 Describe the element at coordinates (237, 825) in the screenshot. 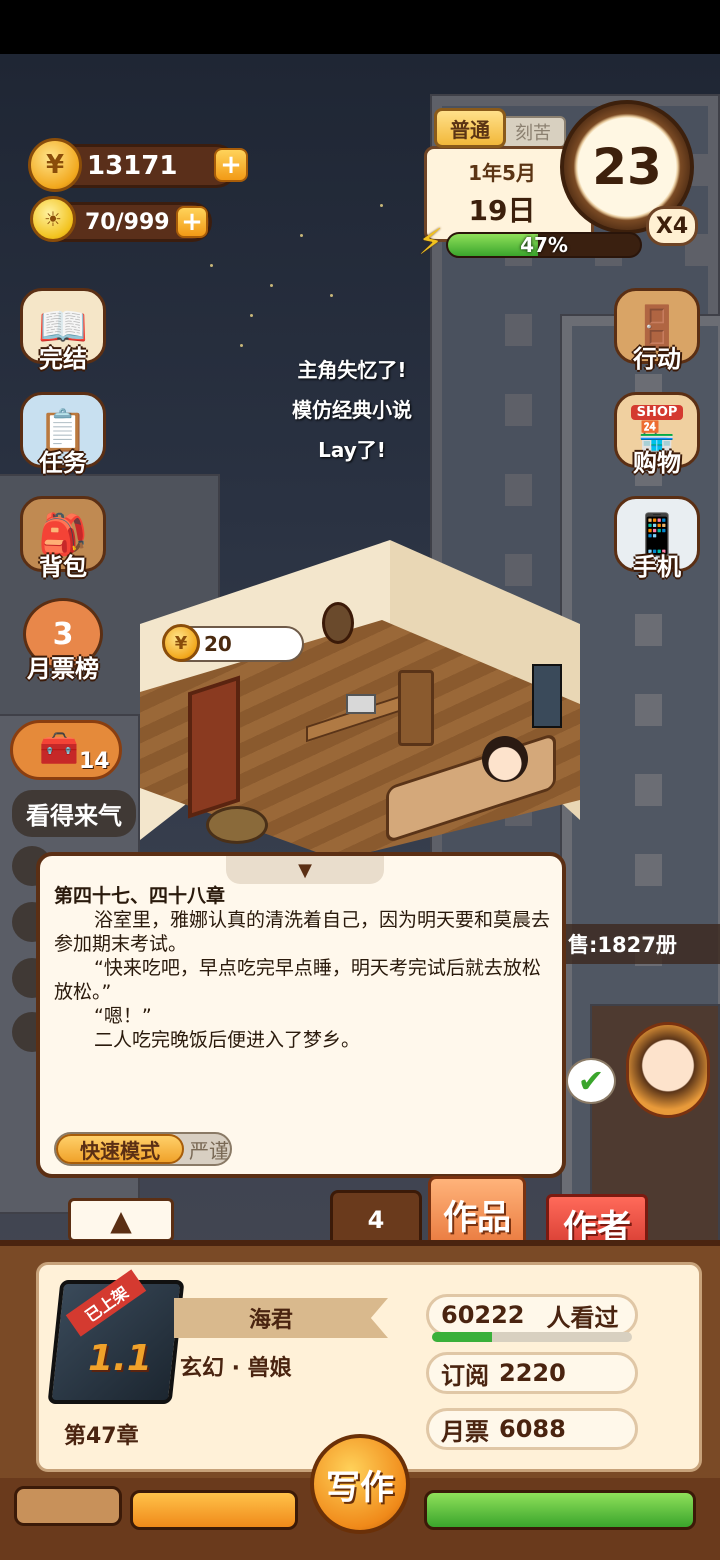

I see `doormat` at that location.